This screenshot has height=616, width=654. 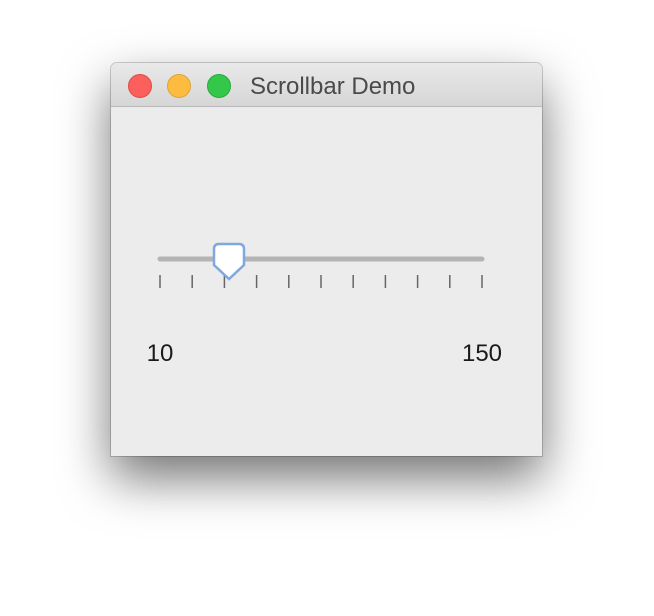 I want to click on minimize-button, so click(x=179, y=86).